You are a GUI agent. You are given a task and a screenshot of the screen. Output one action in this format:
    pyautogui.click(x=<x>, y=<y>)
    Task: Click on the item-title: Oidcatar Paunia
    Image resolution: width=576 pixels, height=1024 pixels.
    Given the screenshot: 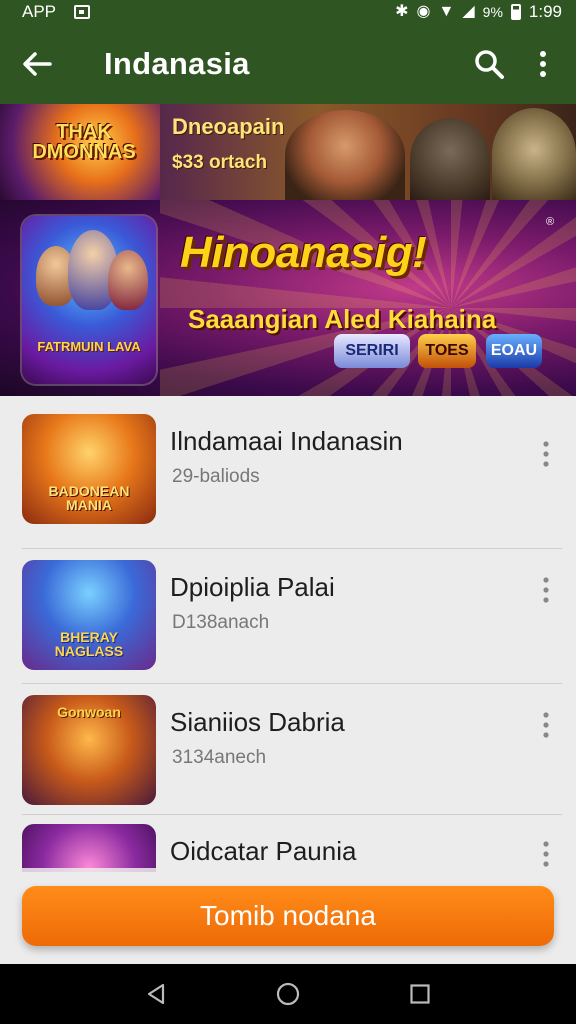 What is the action you would take?
    pyautogui.click(x=263, y=851)
    